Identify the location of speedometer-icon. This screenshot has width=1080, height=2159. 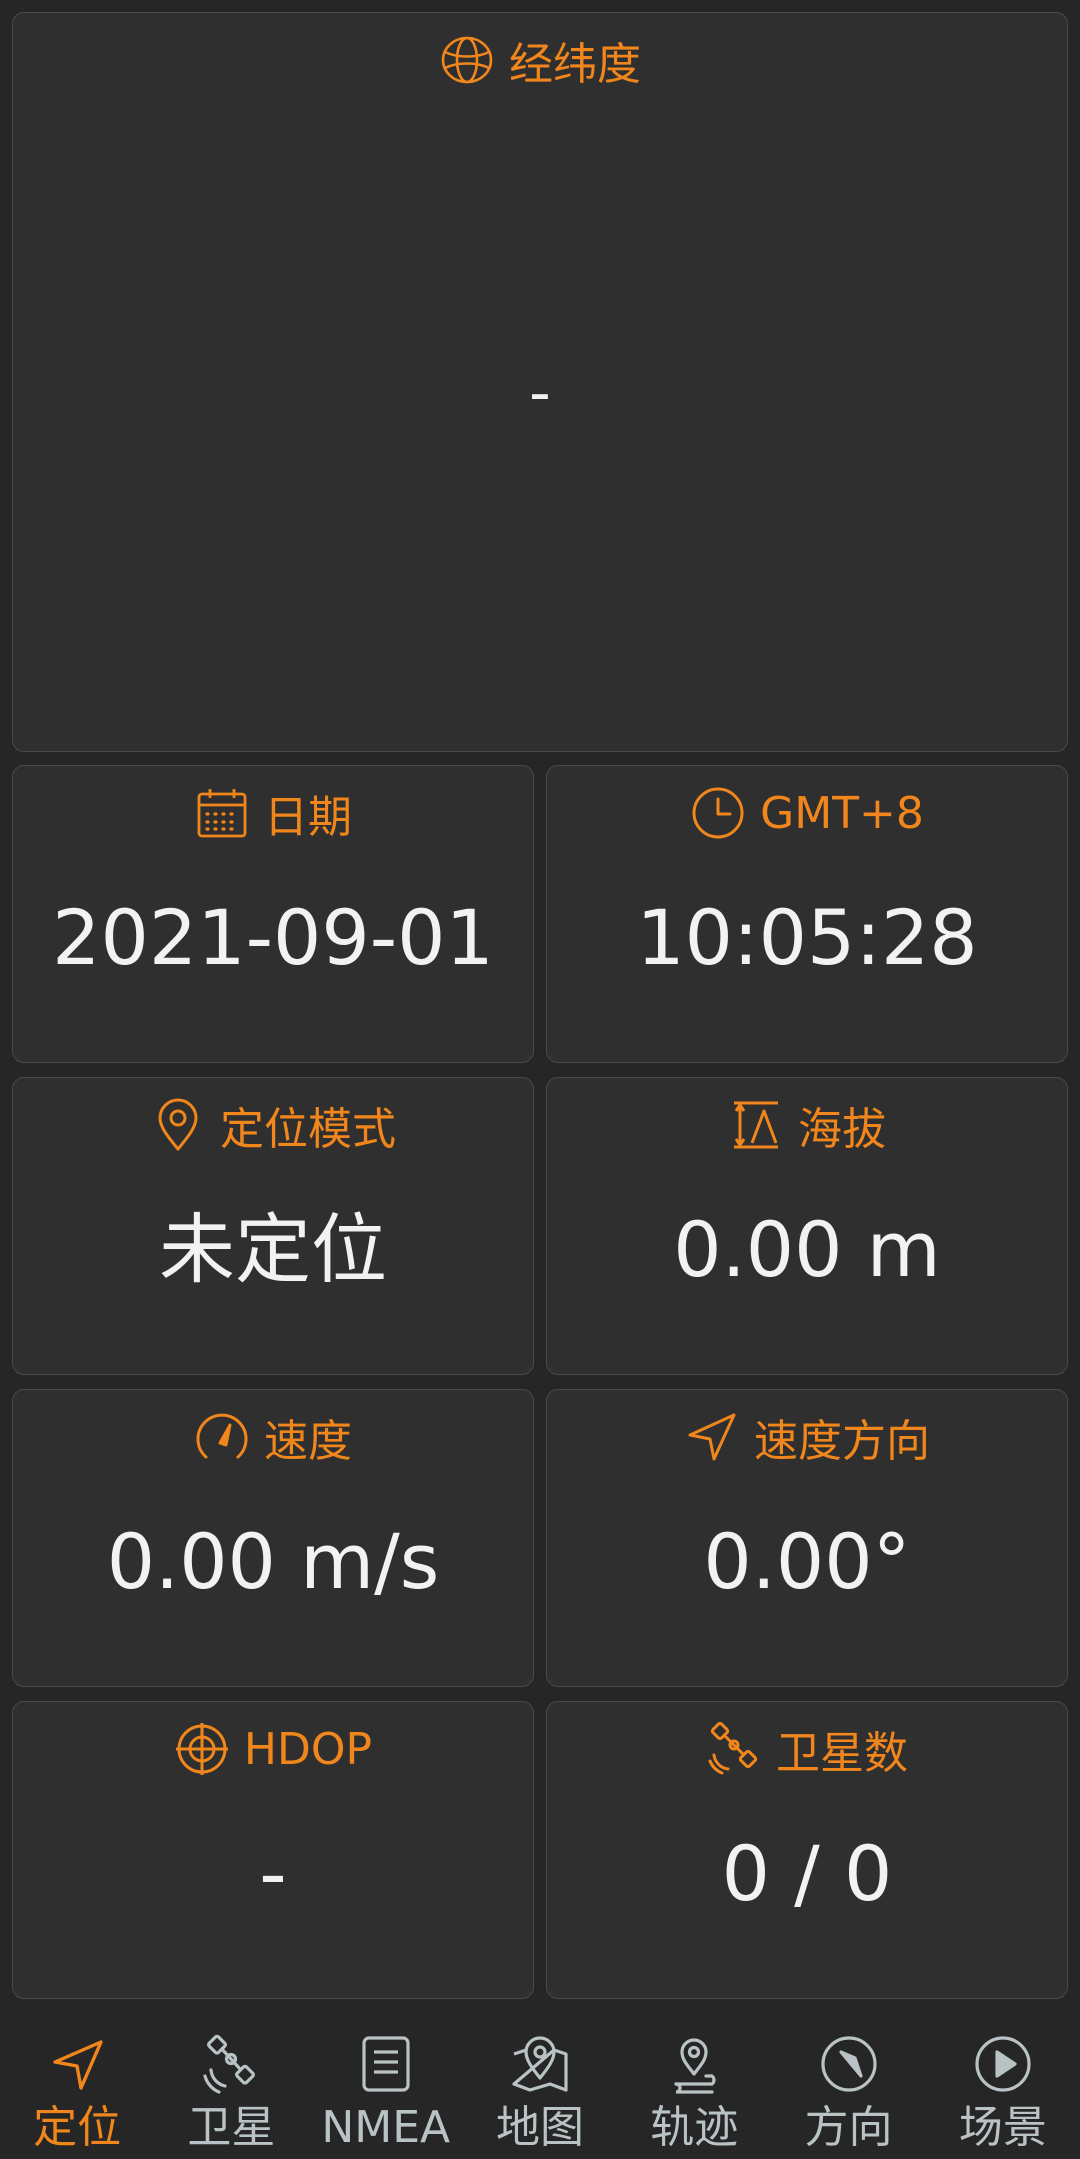
(222, 1436).